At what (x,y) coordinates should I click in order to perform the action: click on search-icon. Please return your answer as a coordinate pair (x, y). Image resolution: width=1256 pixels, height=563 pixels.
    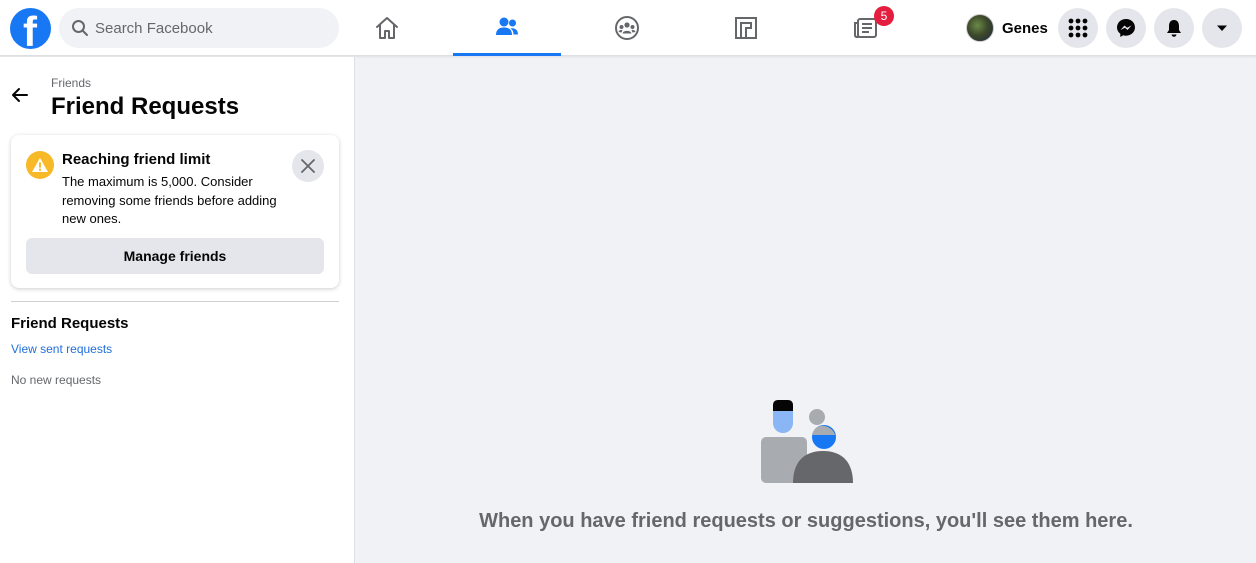
    Looking at the image, I should click on (80, 28).